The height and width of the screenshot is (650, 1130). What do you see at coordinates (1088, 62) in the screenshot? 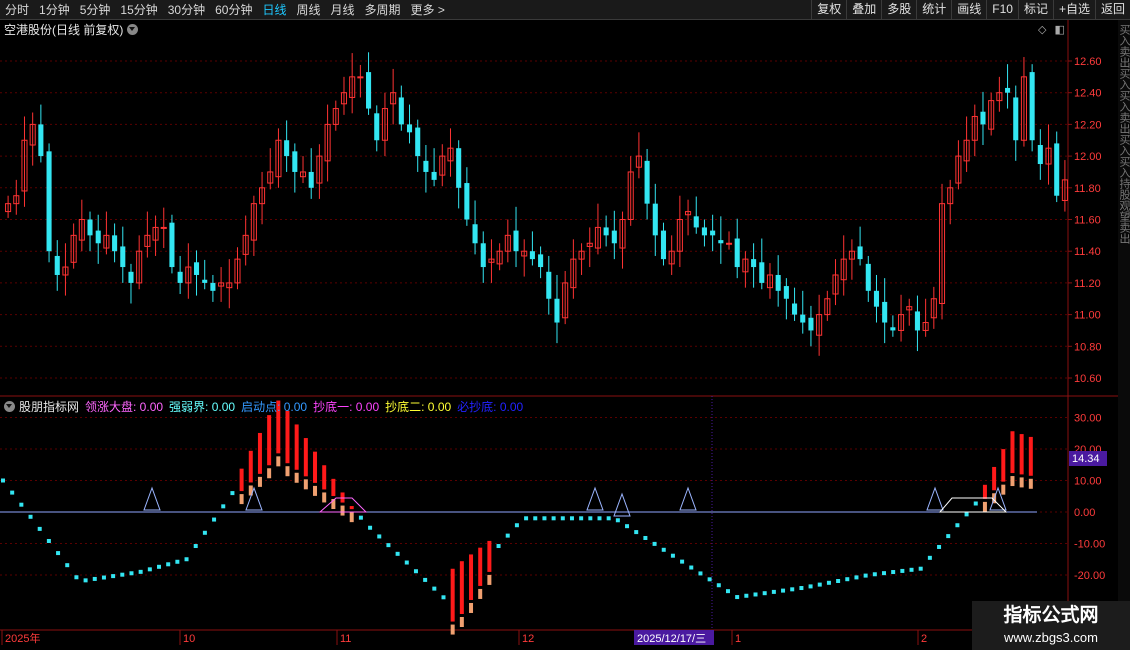
I see `price-tick-label: 12.60` at bounding box center [1088, 62].